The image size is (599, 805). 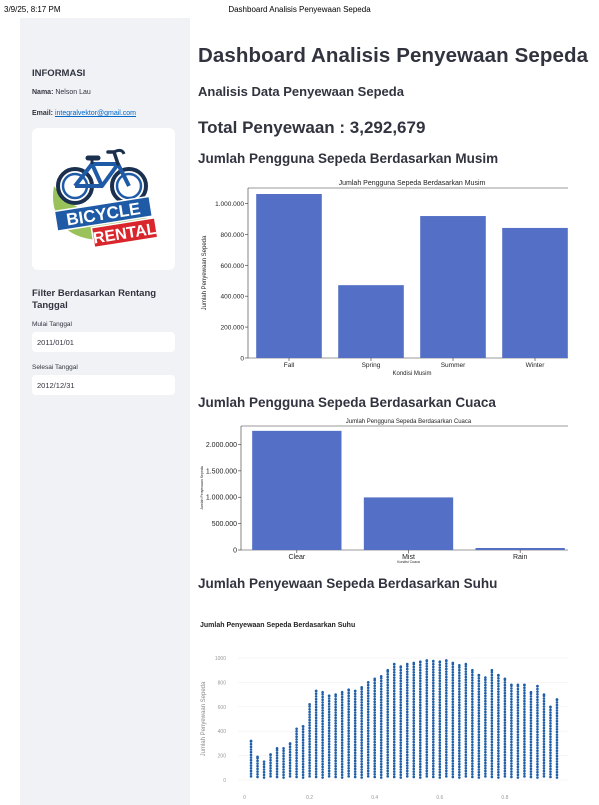 I want to click on email-link: integralvektor@gmail.com, so click(x=95, y=113).